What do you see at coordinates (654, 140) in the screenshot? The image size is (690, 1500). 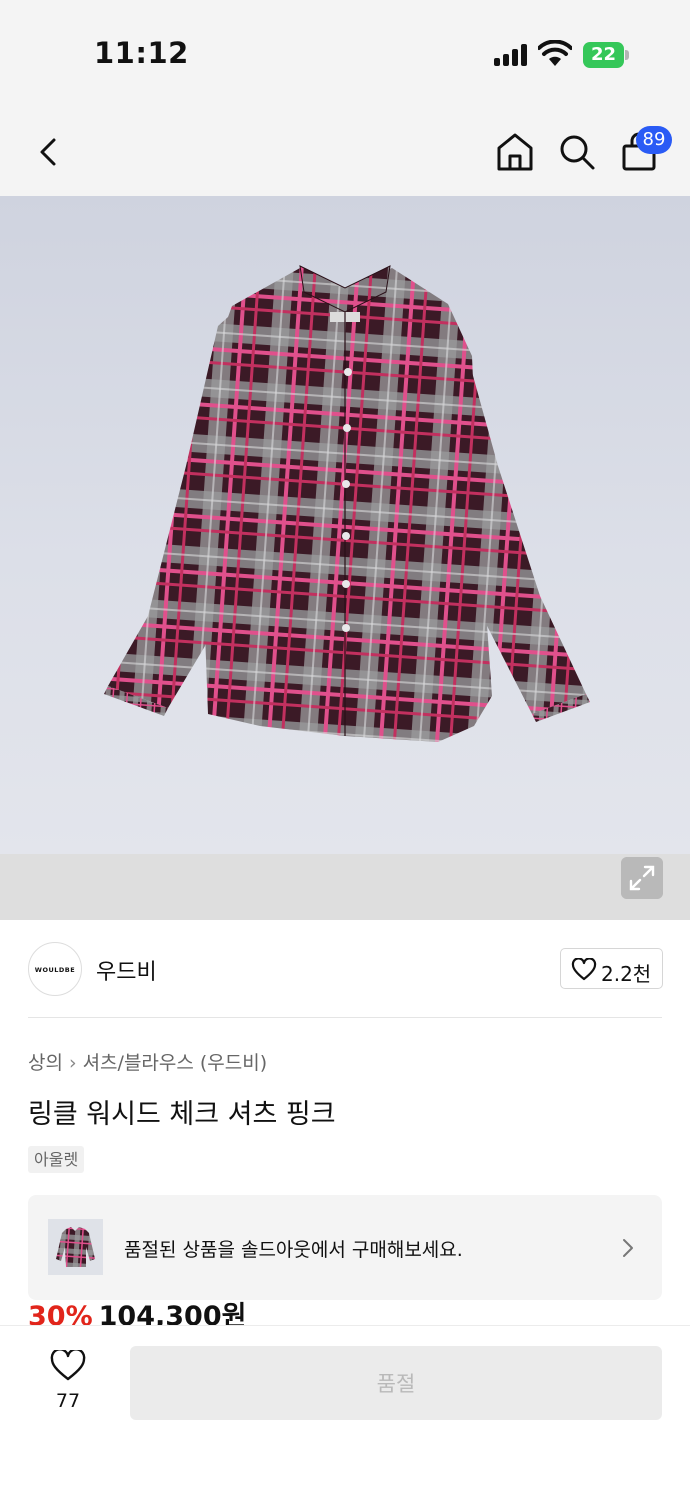 I see `cart-badge: 89` at bounding box center [654, 140].